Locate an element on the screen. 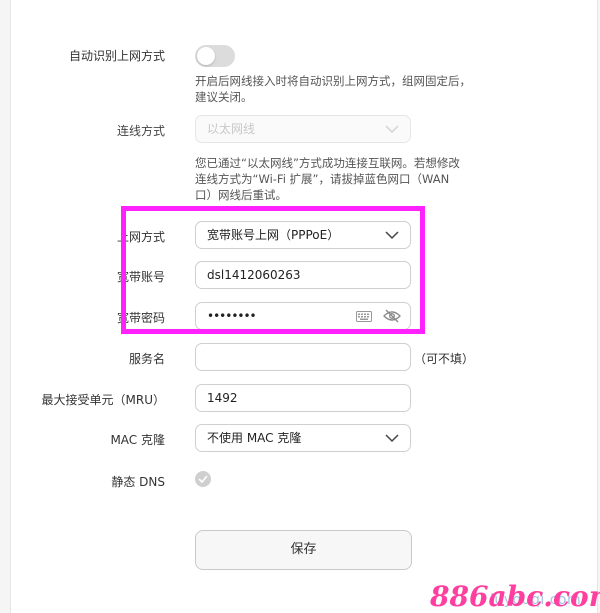  hint-line: 连线方式为“Wi-Fi 扩展”，请拔掉蓝色网口（WAN is located at coordinates (322, 179).